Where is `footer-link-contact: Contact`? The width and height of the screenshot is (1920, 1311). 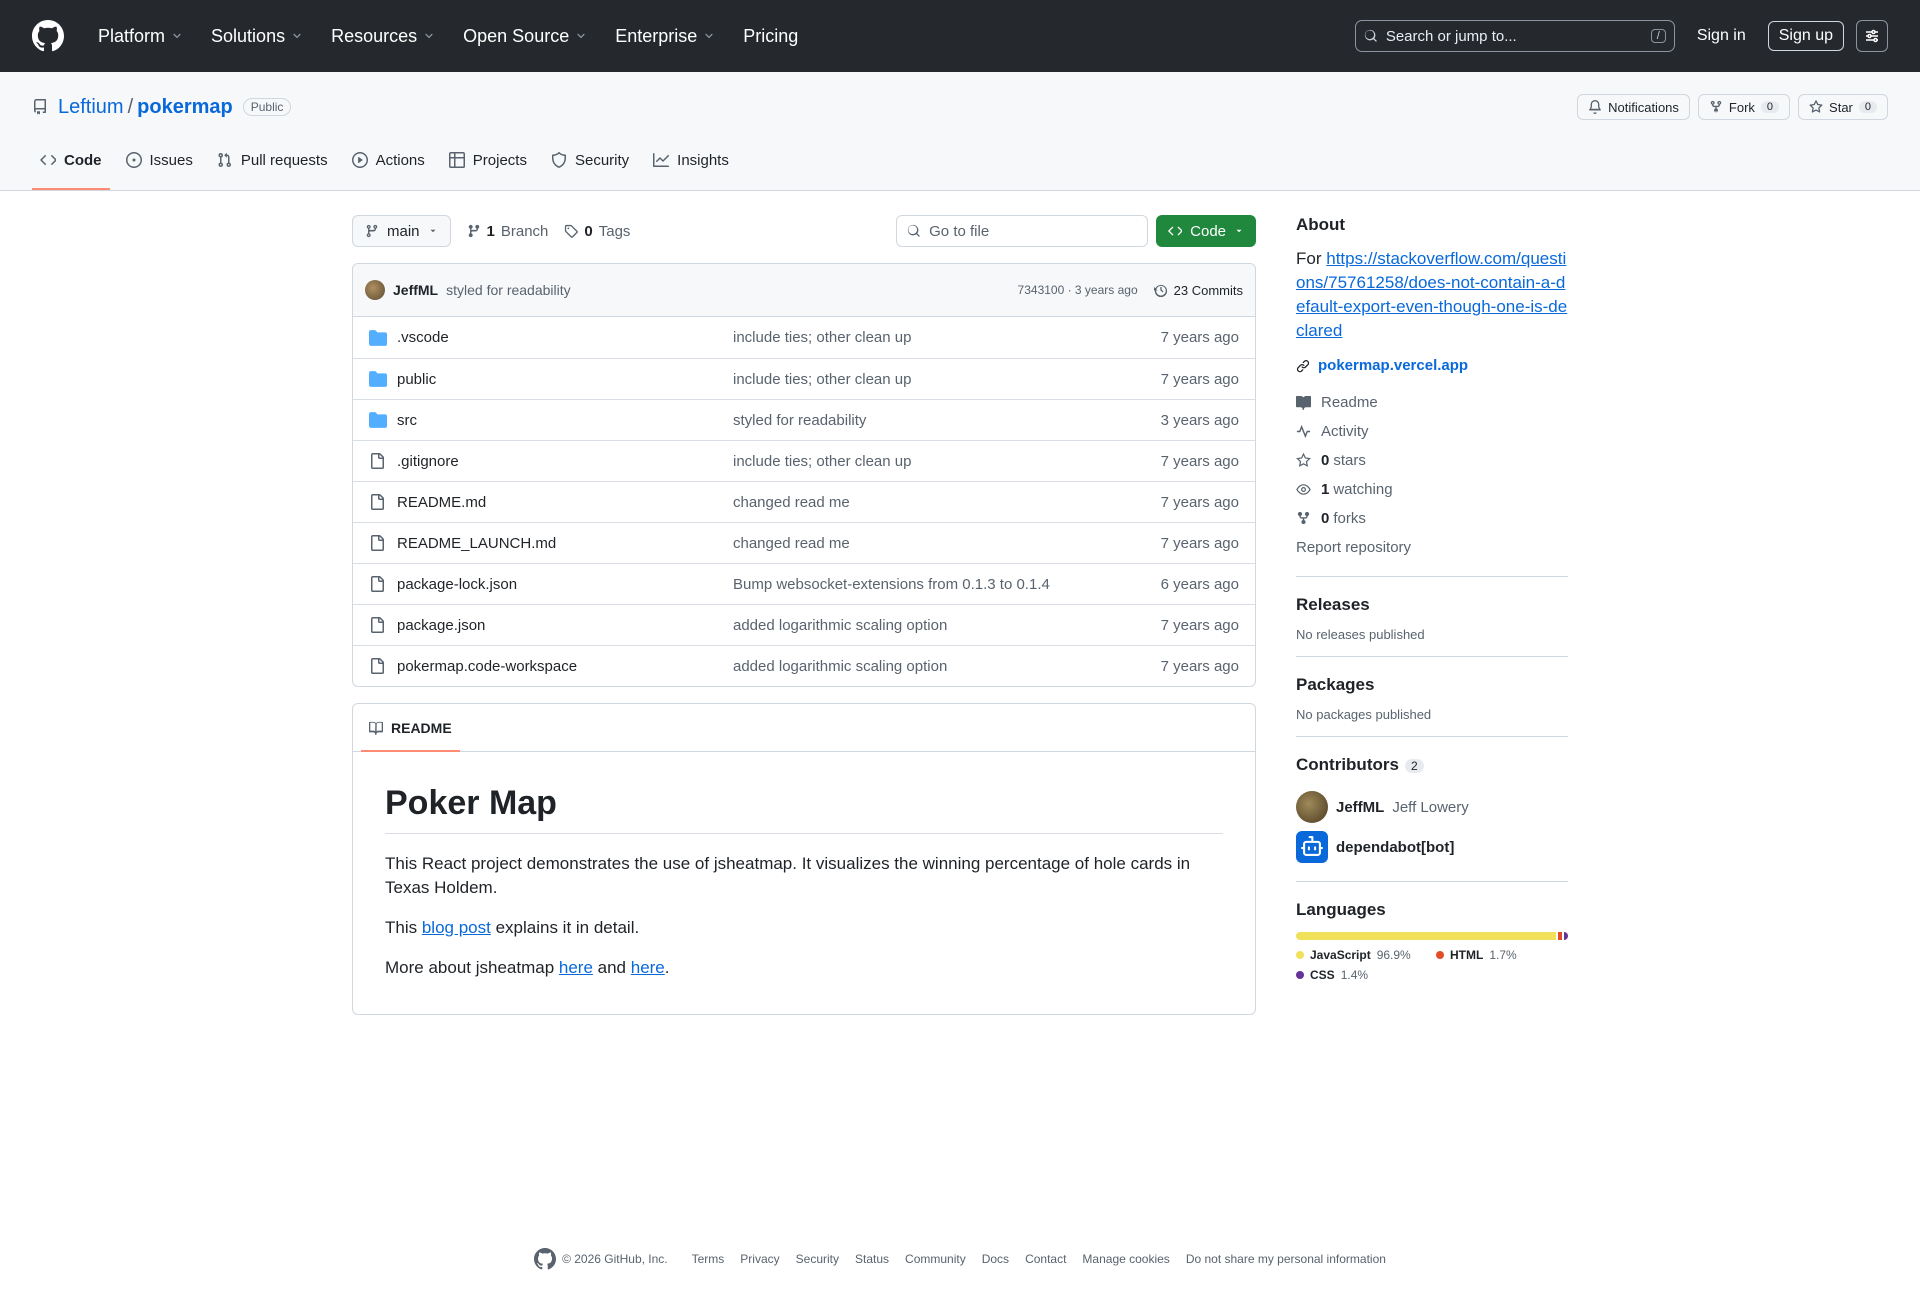
footer-link-contact: Contact is located at coordinates (1045, 1259).